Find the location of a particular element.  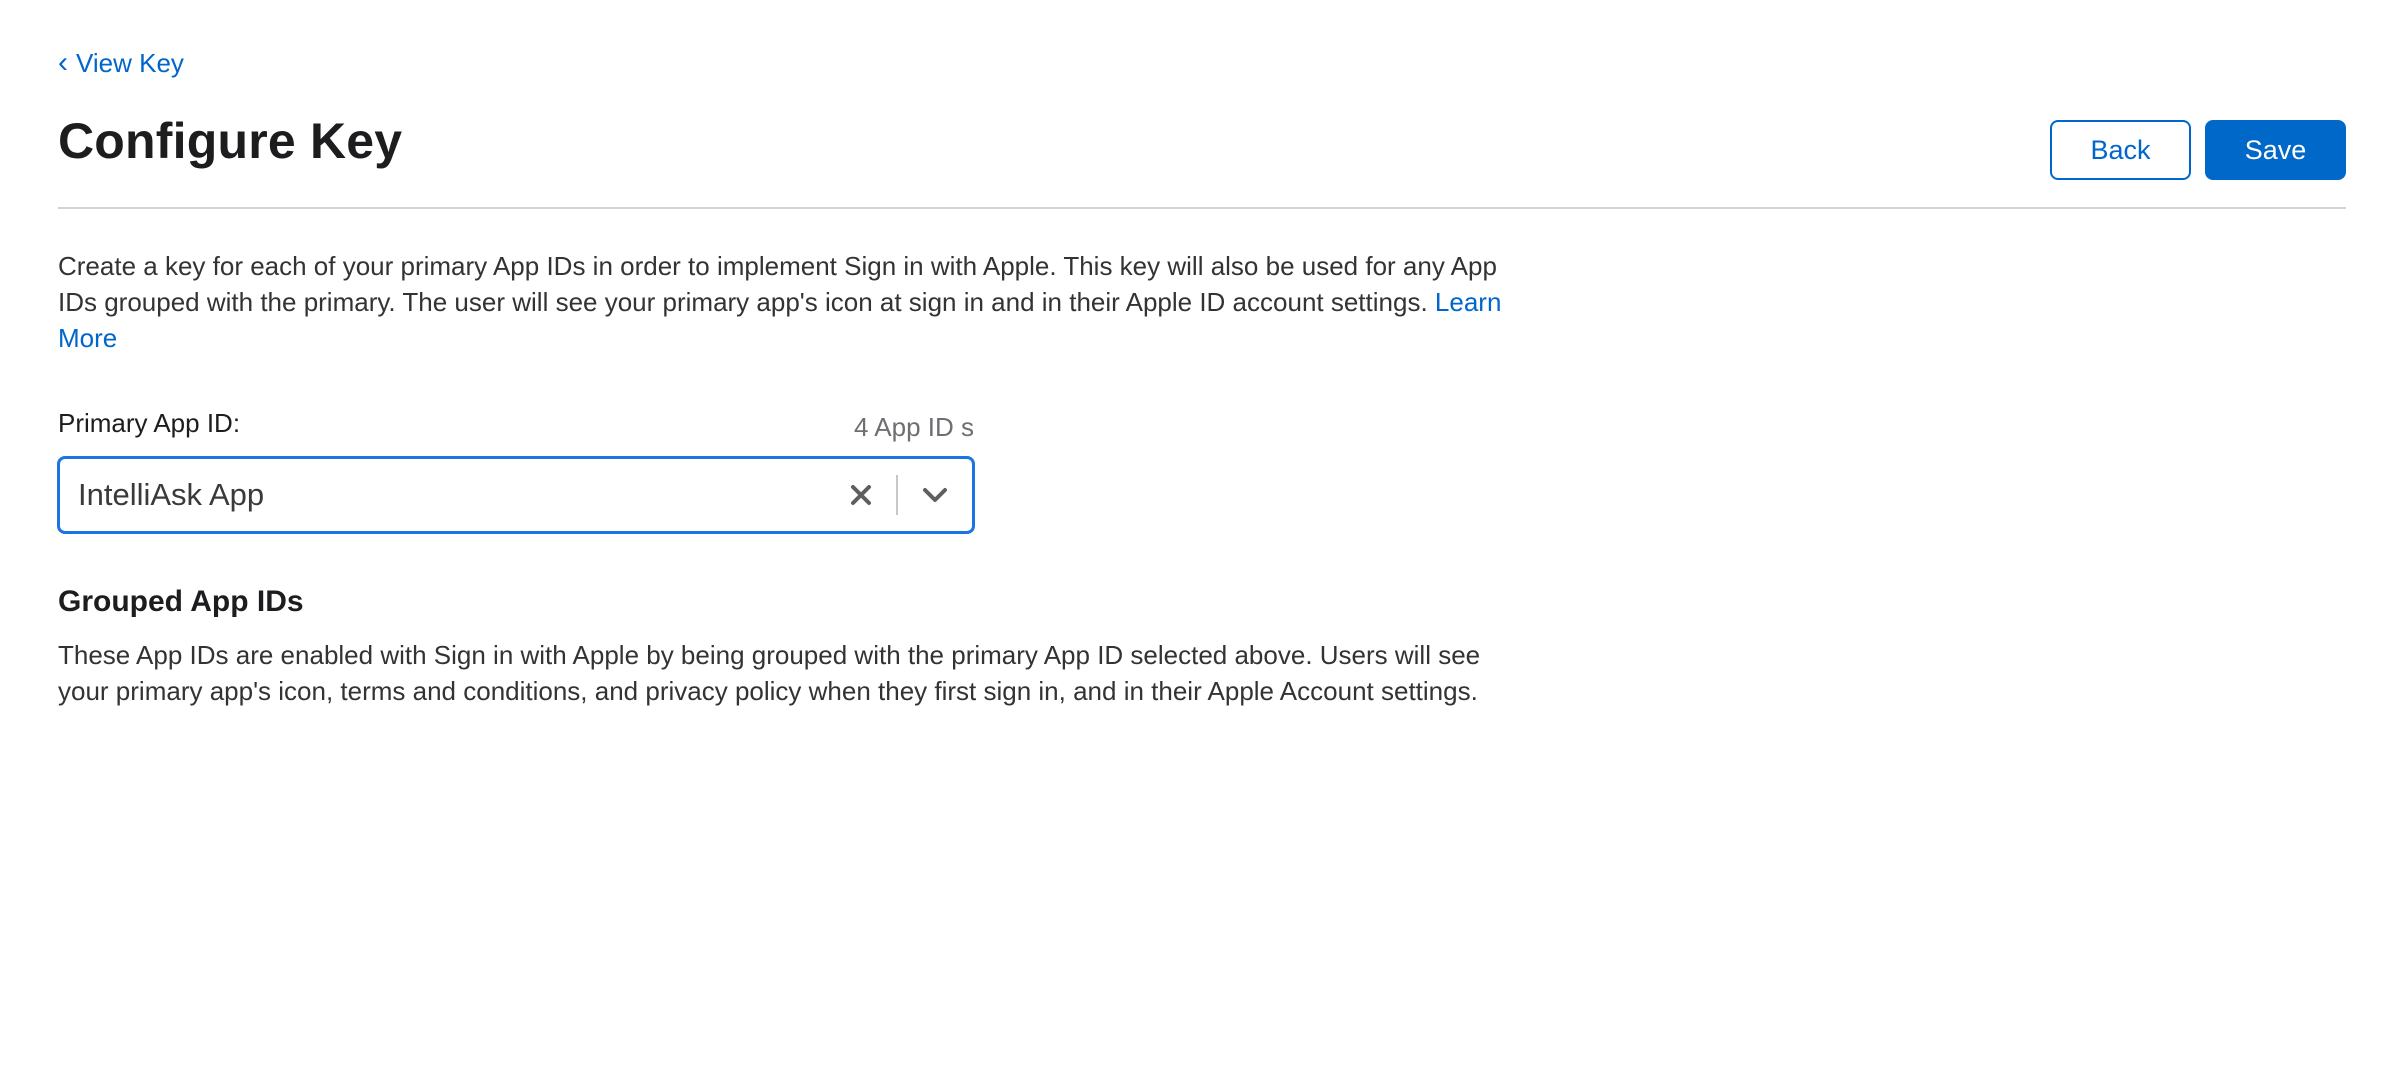

breadcrumb-view-key: ‹ View Key is located at coordinates (121, 62).